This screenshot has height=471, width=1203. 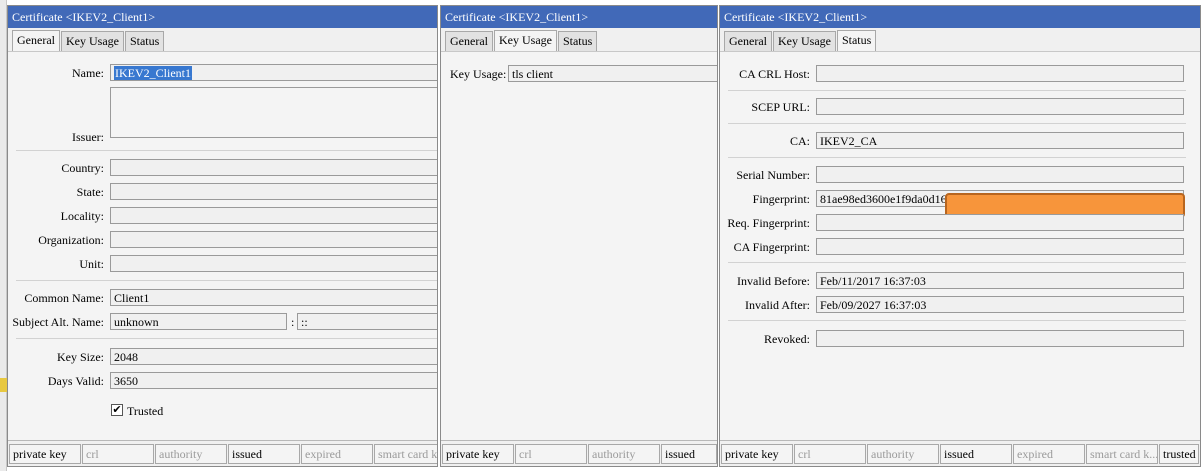 I want to click on subject-alt-name-type-field: unknown, so click(x=198, y=321).